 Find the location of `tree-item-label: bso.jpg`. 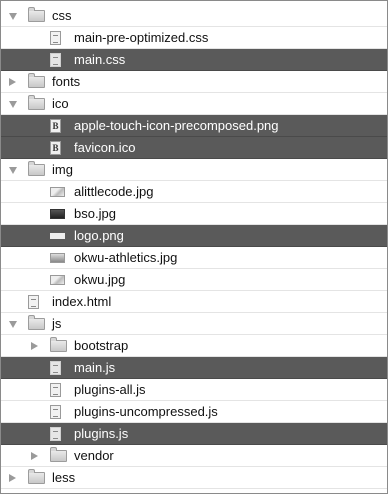

tree-item-label: bso.jpg is located at coordinates (95, 213).